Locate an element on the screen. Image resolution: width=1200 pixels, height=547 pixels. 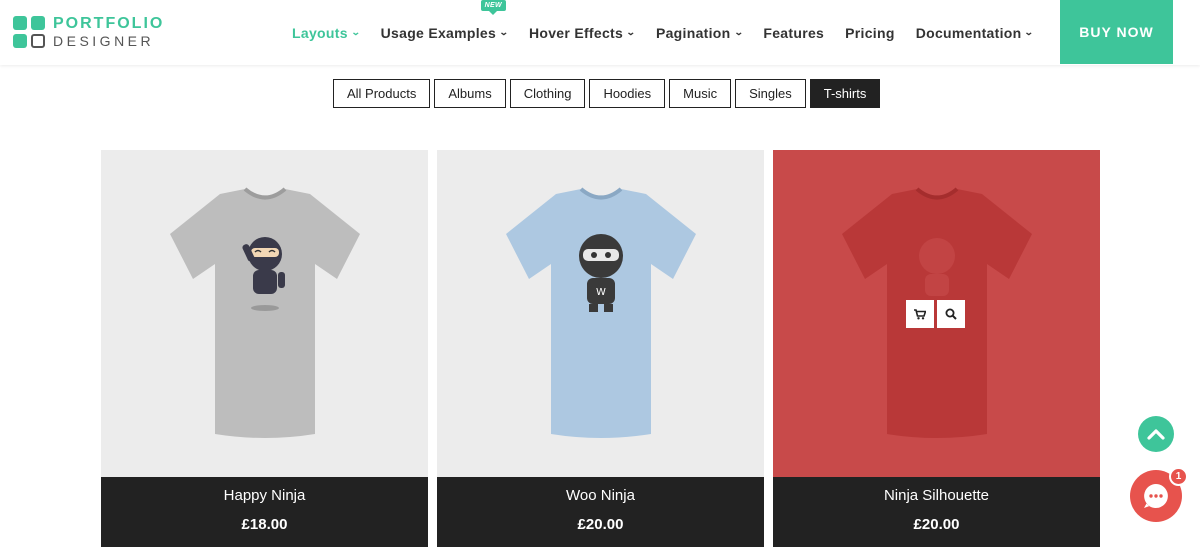
nav-item-pricing: Pricing is located at coordinates (870, 33).